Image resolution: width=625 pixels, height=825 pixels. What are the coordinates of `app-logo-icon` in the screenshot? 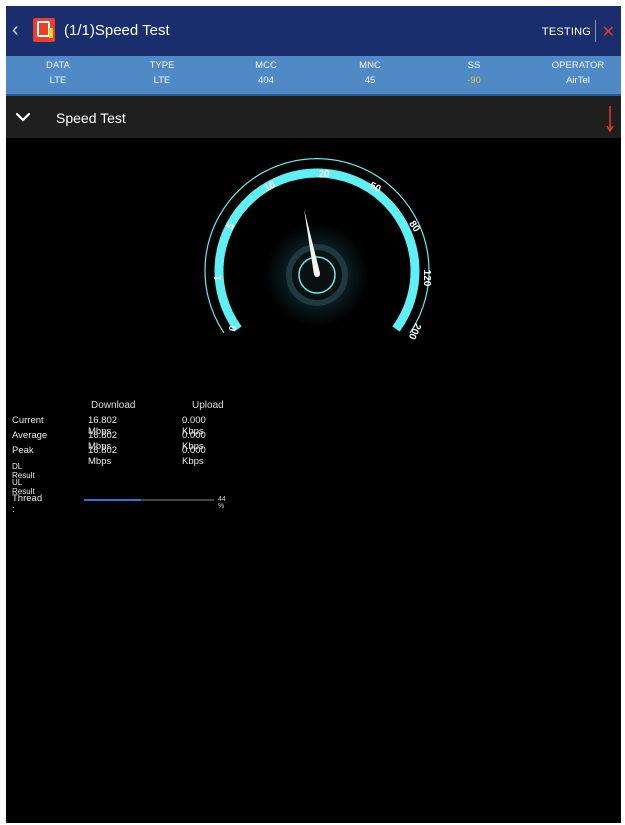 It's located at (44, 30).